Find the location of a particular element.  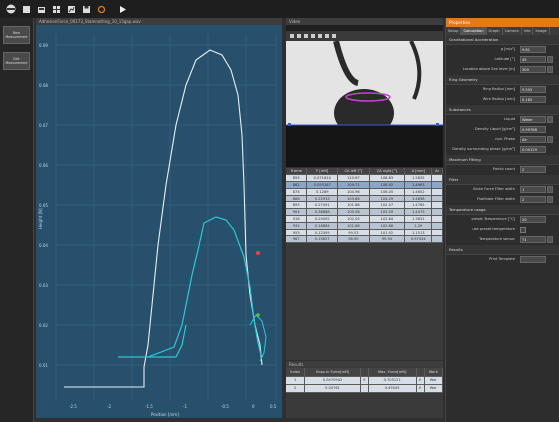

table-cell: 102.05 is located at coordinates (353, 219).